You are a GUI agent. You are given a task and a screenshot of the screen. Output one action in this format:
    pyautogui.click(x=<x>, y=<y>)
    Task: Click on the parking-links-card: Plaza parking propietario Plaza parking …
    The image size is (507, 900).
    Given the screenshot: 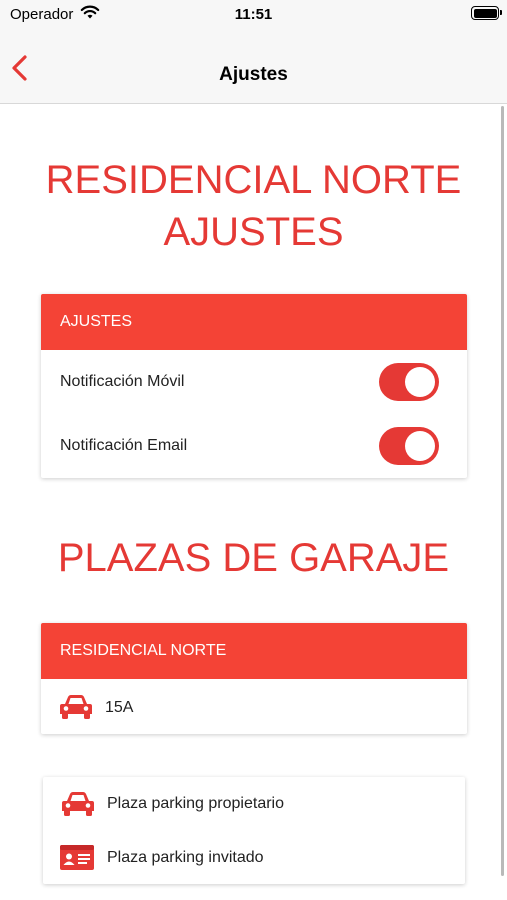 What is the action you would take?
    pyautogui.click(x=254, y=830)
    